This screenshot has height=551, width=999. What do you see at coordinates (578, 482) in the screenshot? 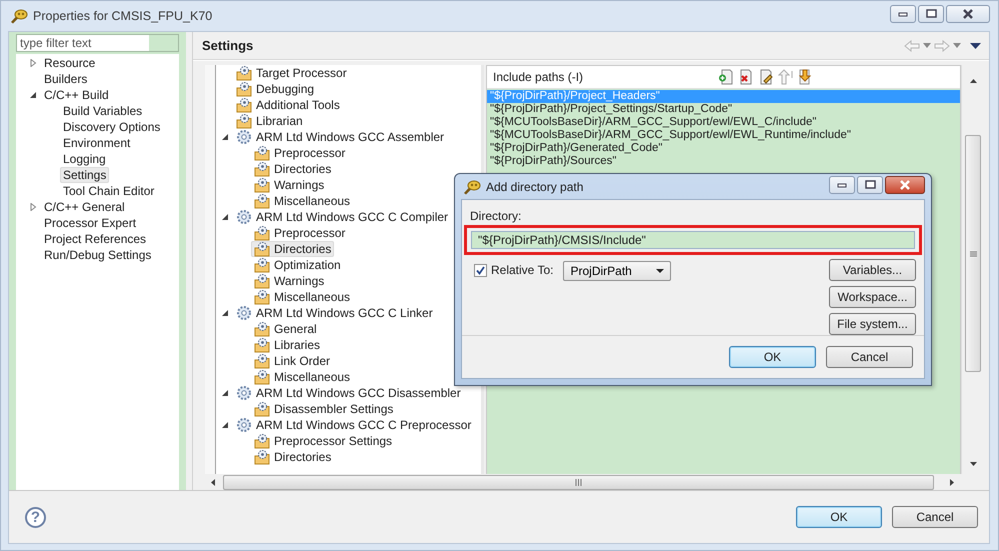
I see `grip-icon` at bounding box center [578, 482].